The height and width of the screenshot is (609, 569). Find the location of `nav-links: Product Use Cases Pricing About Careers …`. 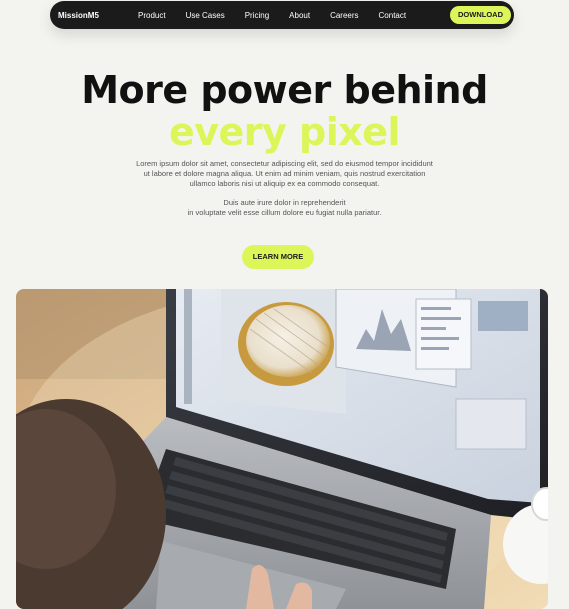

nav-links: Product Use Cases Pricing About Careers … is located at coordinates (282, 15).